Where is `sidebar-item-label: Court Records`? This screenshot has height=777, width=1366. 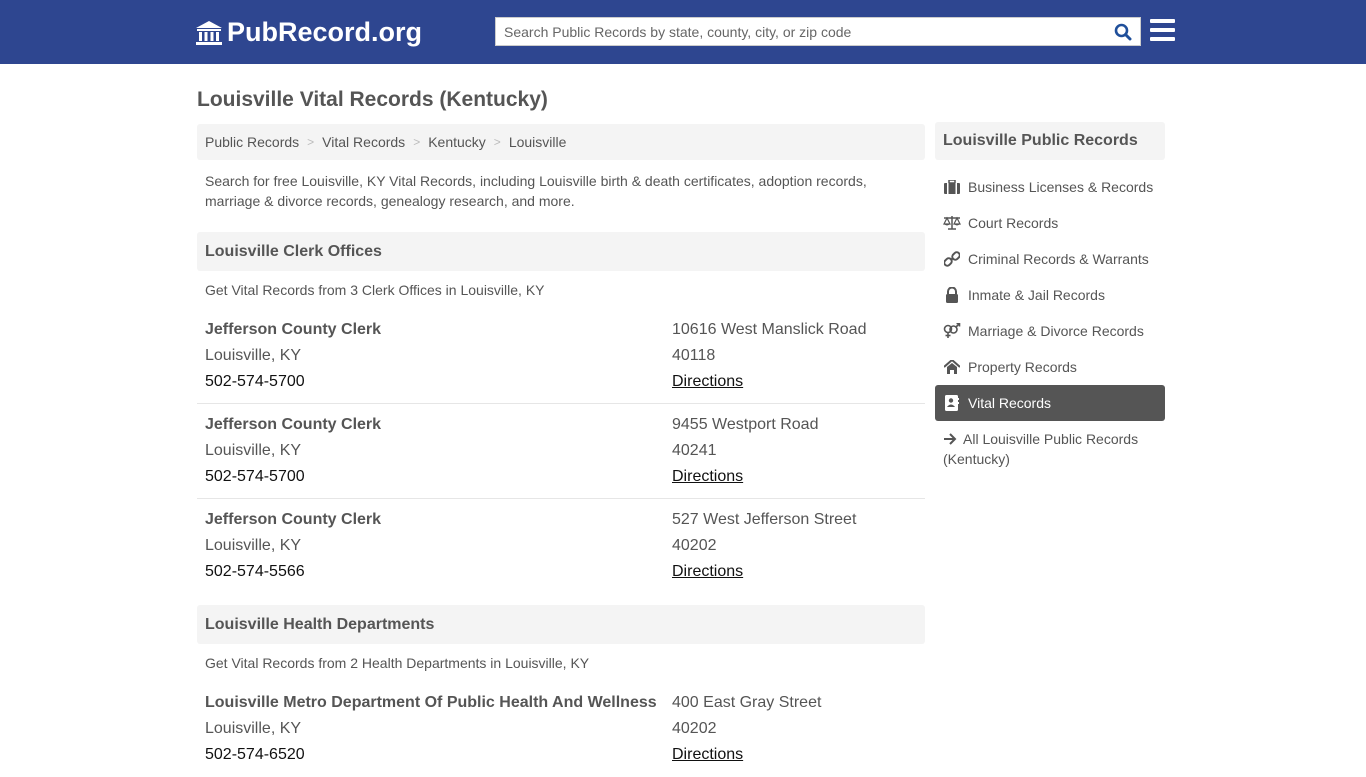
sidebar-item-label: Court Records is located at coordinates (1013, 223).